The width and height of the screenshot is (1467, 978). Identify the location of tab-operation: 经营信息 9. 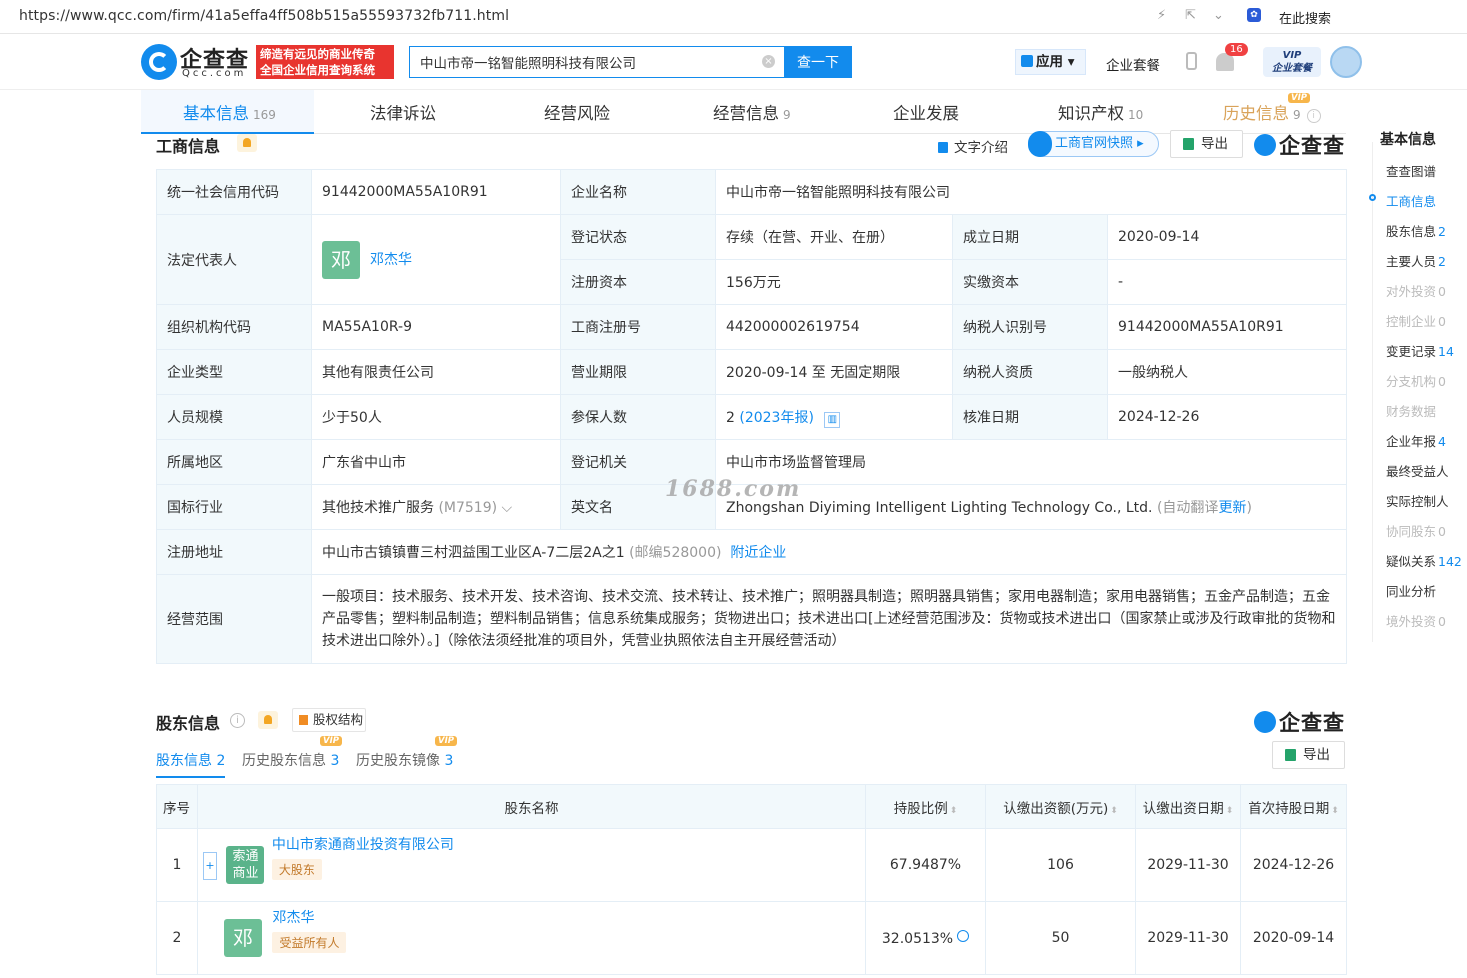
(752, 112).